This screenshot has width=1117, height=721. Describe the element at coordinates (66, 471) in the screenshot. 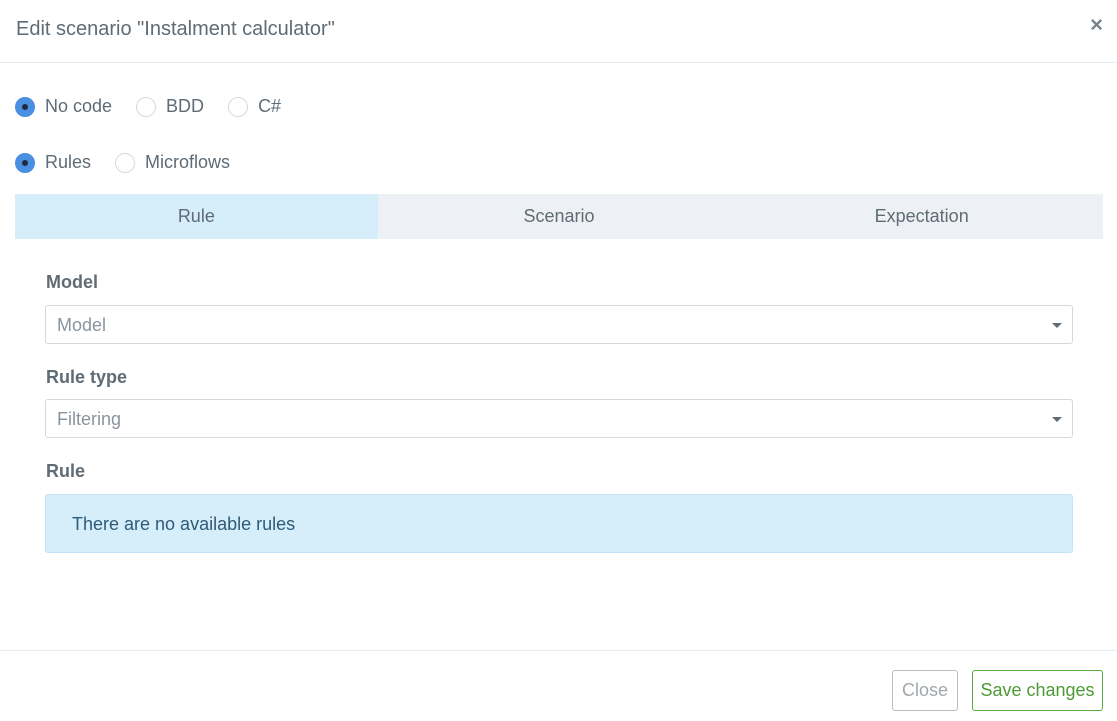

I see `rule-label: Rule` at that location.